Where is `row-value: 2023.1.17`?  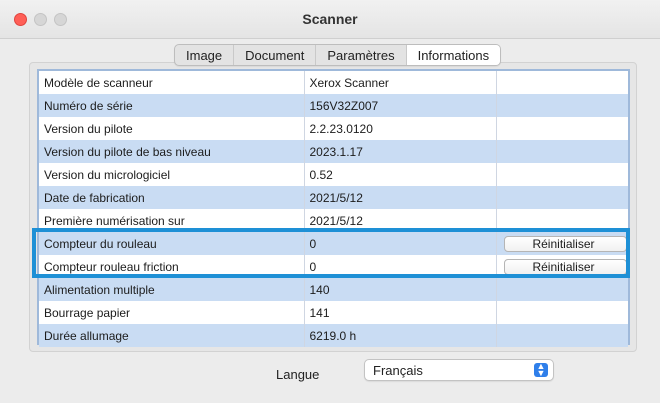
row-value: 2023.1.17 is located at coordinates (400, 151).